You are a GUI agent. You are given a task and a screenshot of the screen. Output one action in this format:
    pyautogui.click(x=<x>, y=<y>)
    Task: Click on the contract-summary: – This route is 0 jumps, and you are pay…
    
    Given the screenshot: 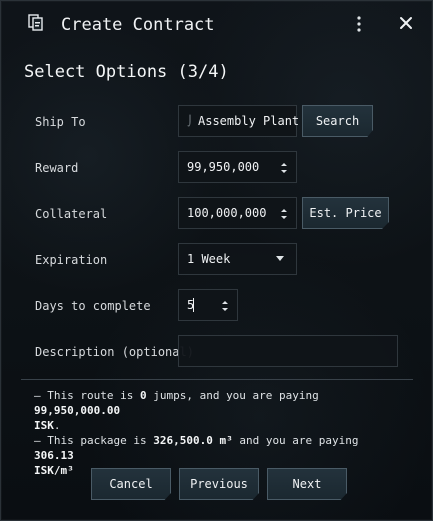 What is the action you would take?
    pyautogui.click(x=219, y=433)
    